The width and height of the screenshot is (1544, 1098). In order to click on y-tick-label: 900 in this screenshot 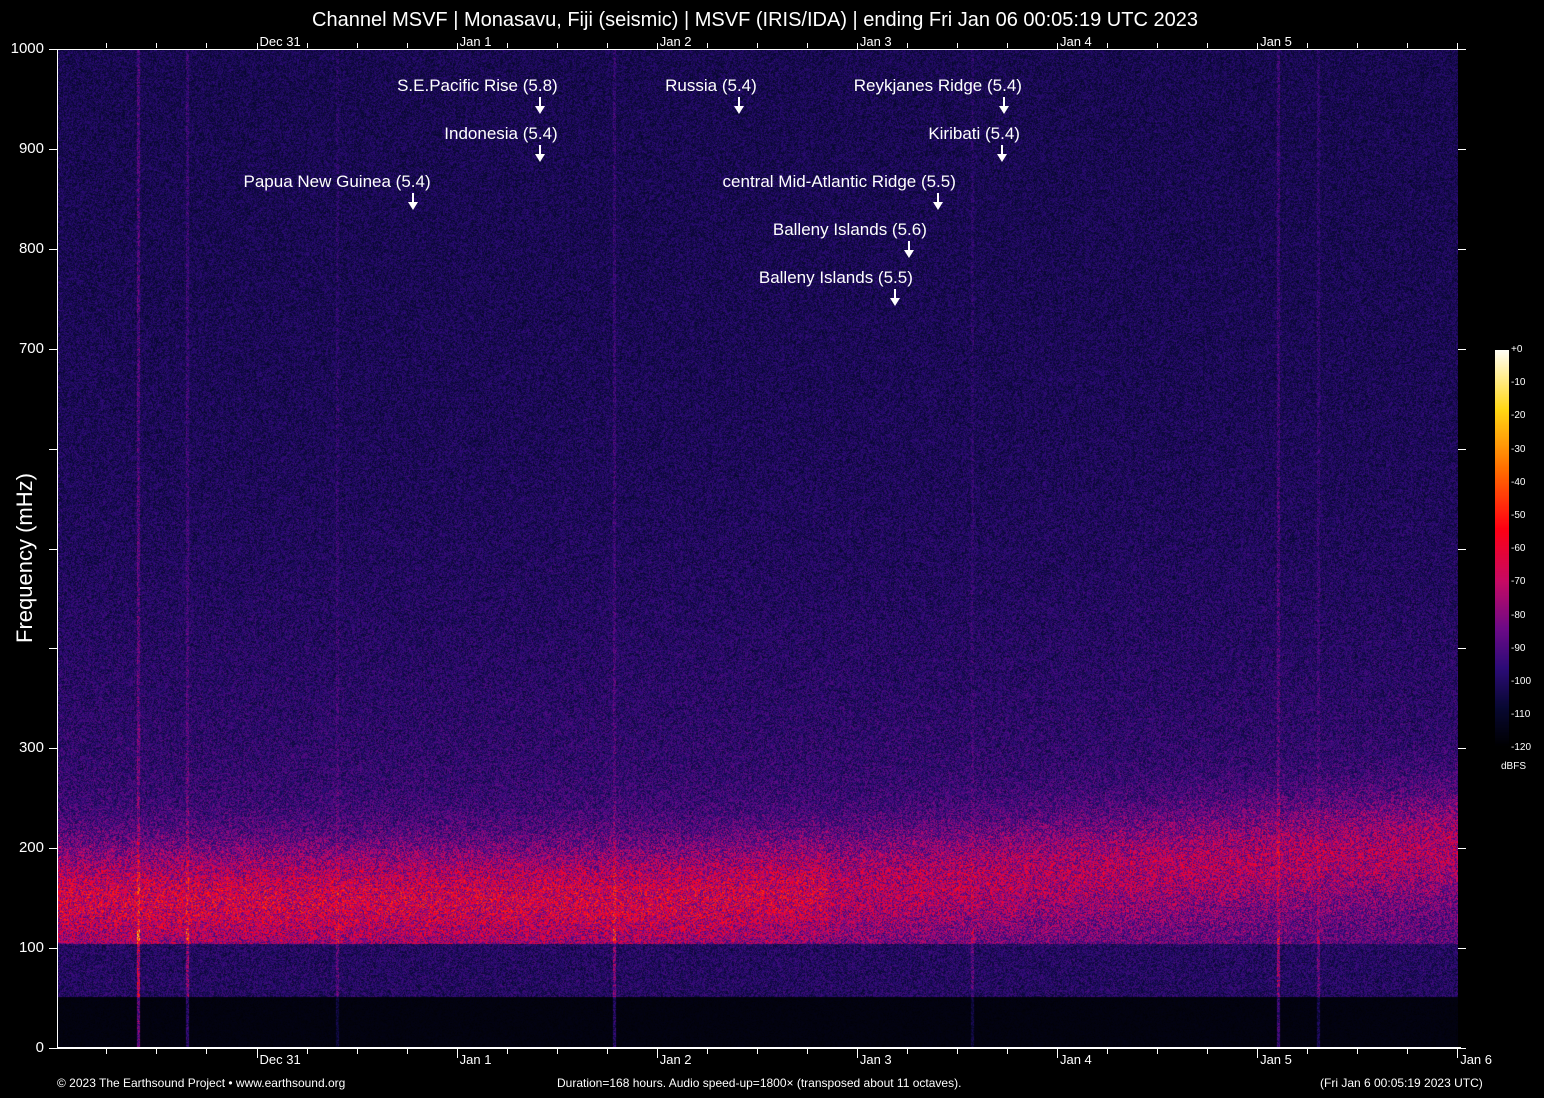, I will do `click(31, 148)`.